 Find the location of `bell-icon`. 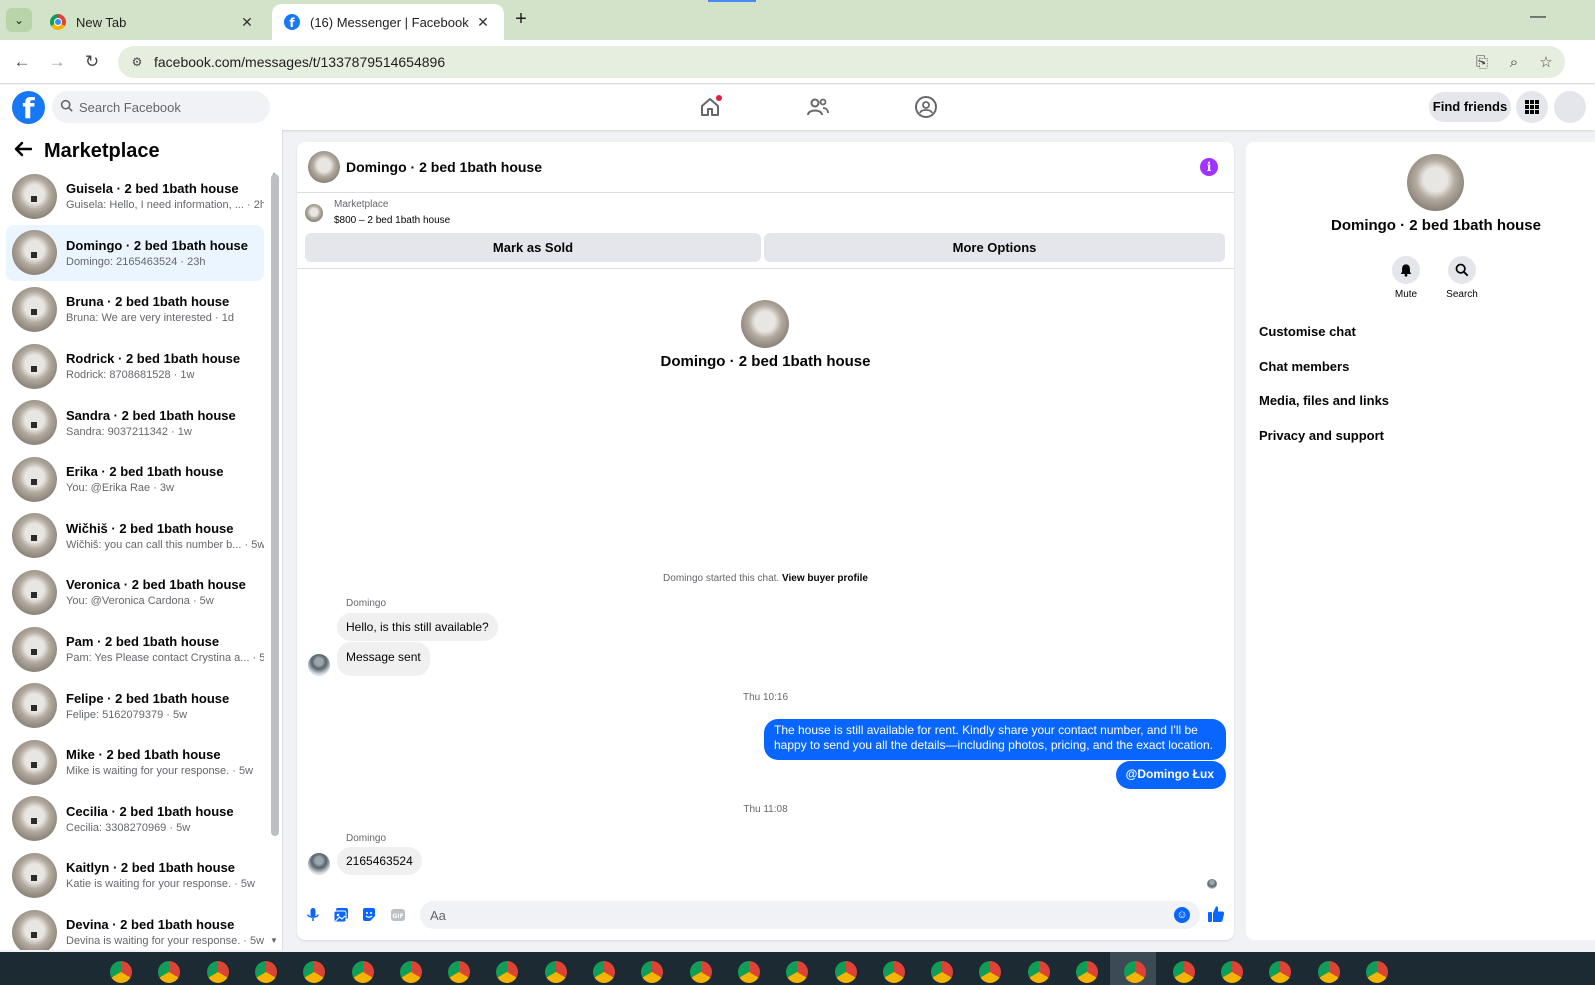

bell-icon is located at coordinates (1406, 270).